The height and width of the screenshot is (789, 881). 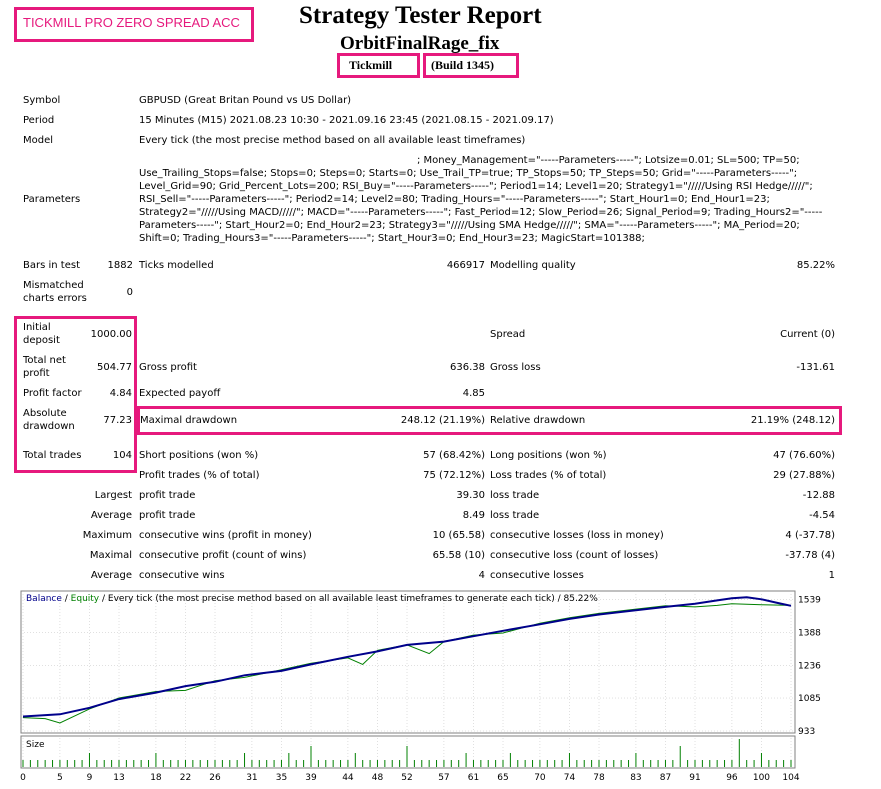 What do you see at coordinates (44, 599) in the screenshot?
I see `legend-balance: Balance` at bounding box center [44, 599].